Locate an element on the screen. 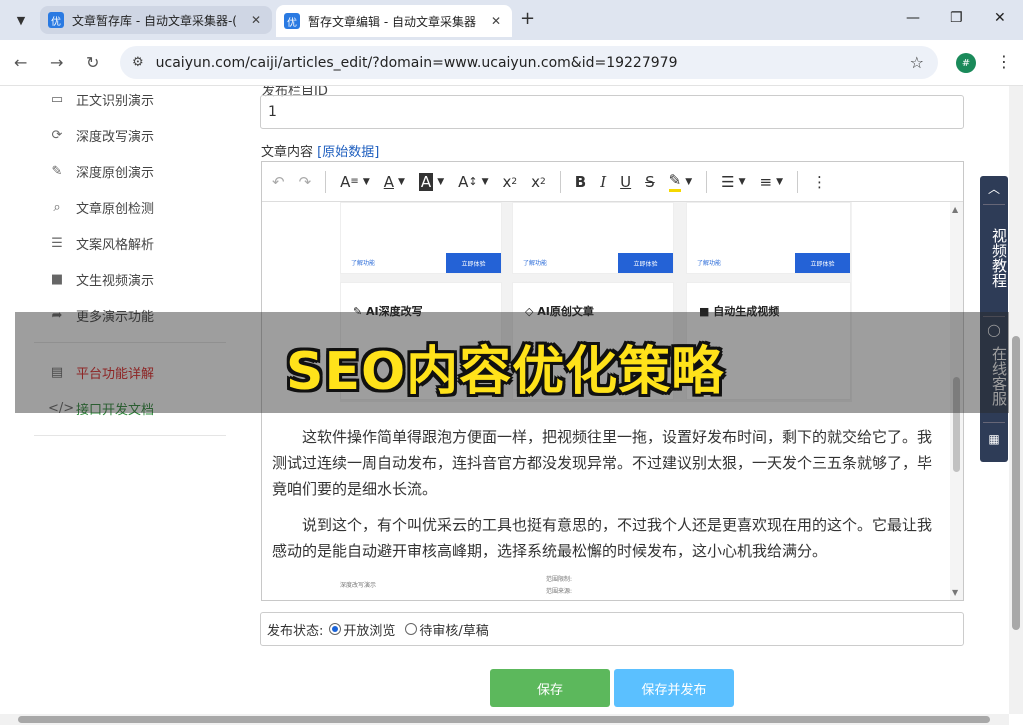  tab-title: 文章暂存库 - 自动文章采集器-( is located at coordinates (154, 20).